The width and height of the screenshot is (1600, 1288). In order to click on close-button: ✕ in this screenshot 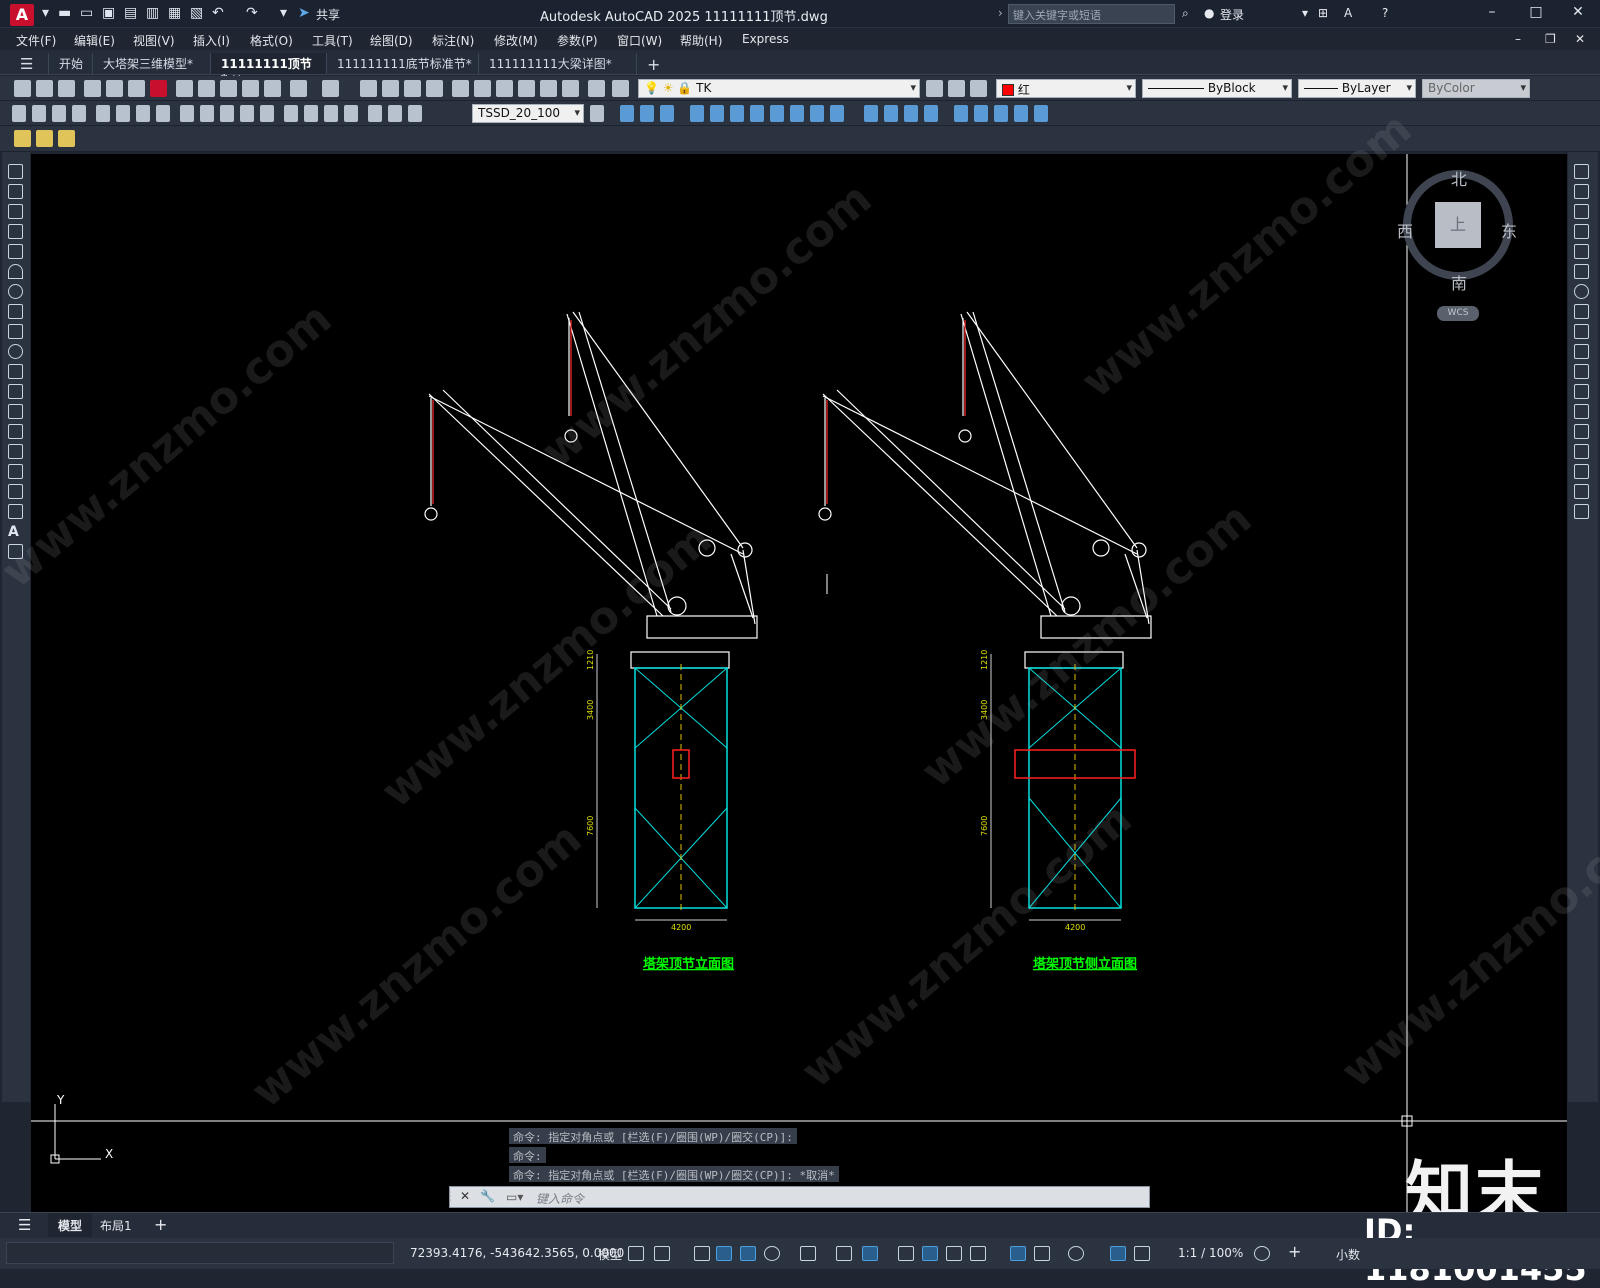, I will do `click(1578, 14)`.